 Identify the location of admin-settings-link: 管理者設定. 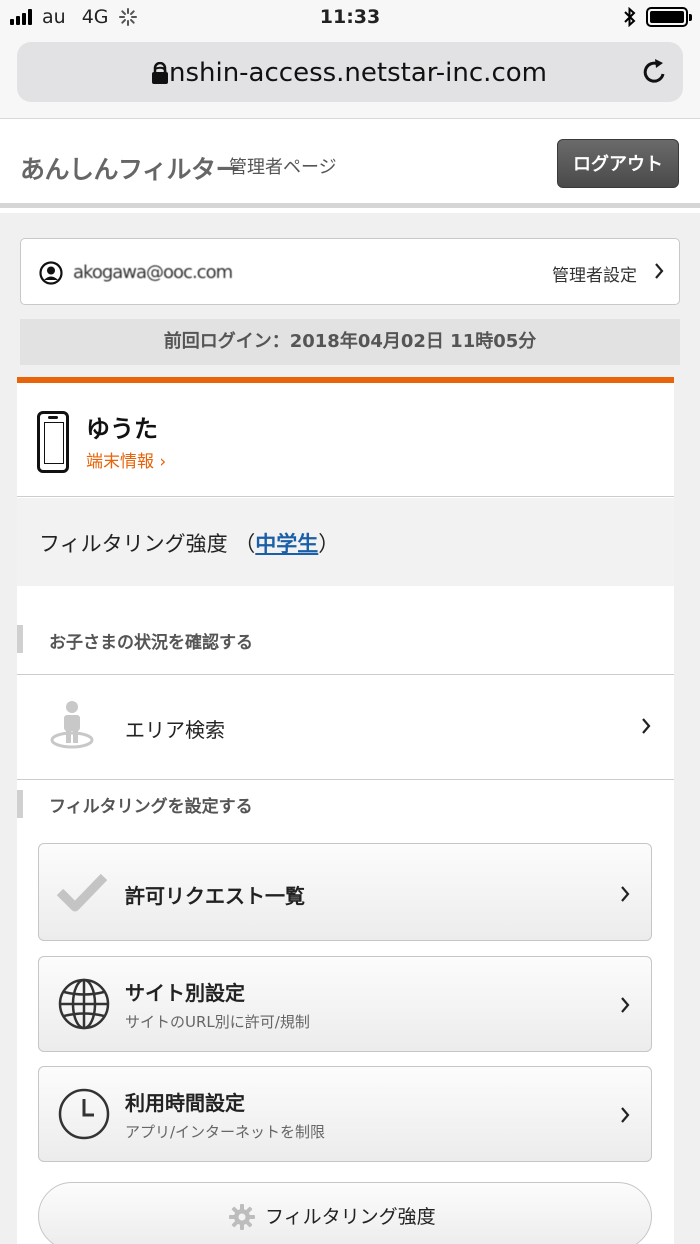
(594, 273).